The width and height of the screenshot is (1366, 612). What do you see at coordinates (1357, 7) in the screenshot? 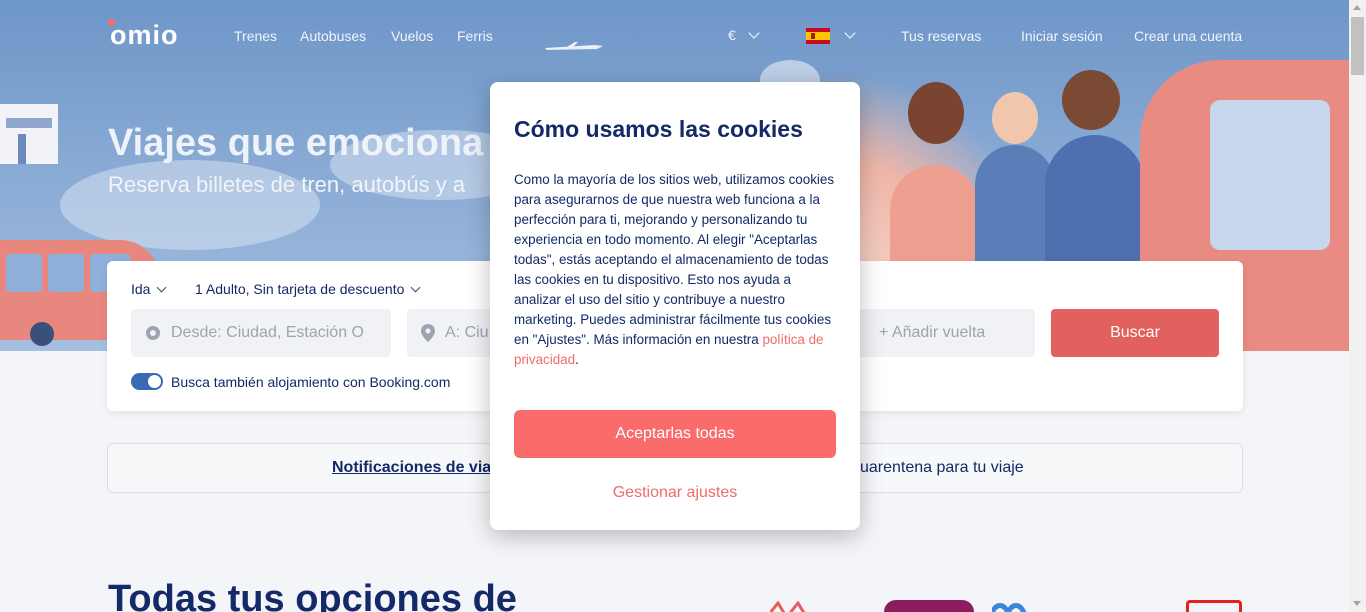
I see `scroll-up-arrow-icon` at bounding box center [1357, 7].